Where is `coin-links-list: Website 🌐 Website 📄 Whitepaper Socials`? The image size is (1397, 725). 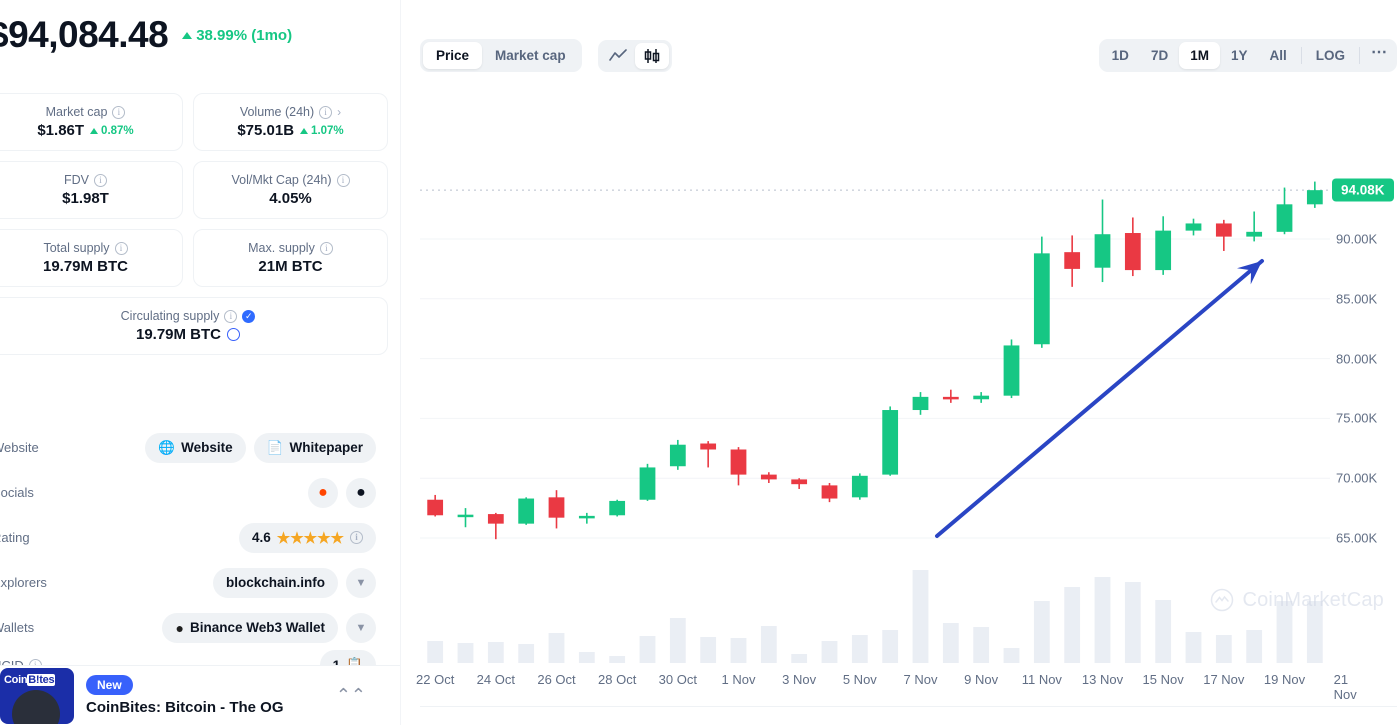 coin-links-list: Website 🌐 Website 📄 Whitepaper Socials is located at coordinates (195, 552).